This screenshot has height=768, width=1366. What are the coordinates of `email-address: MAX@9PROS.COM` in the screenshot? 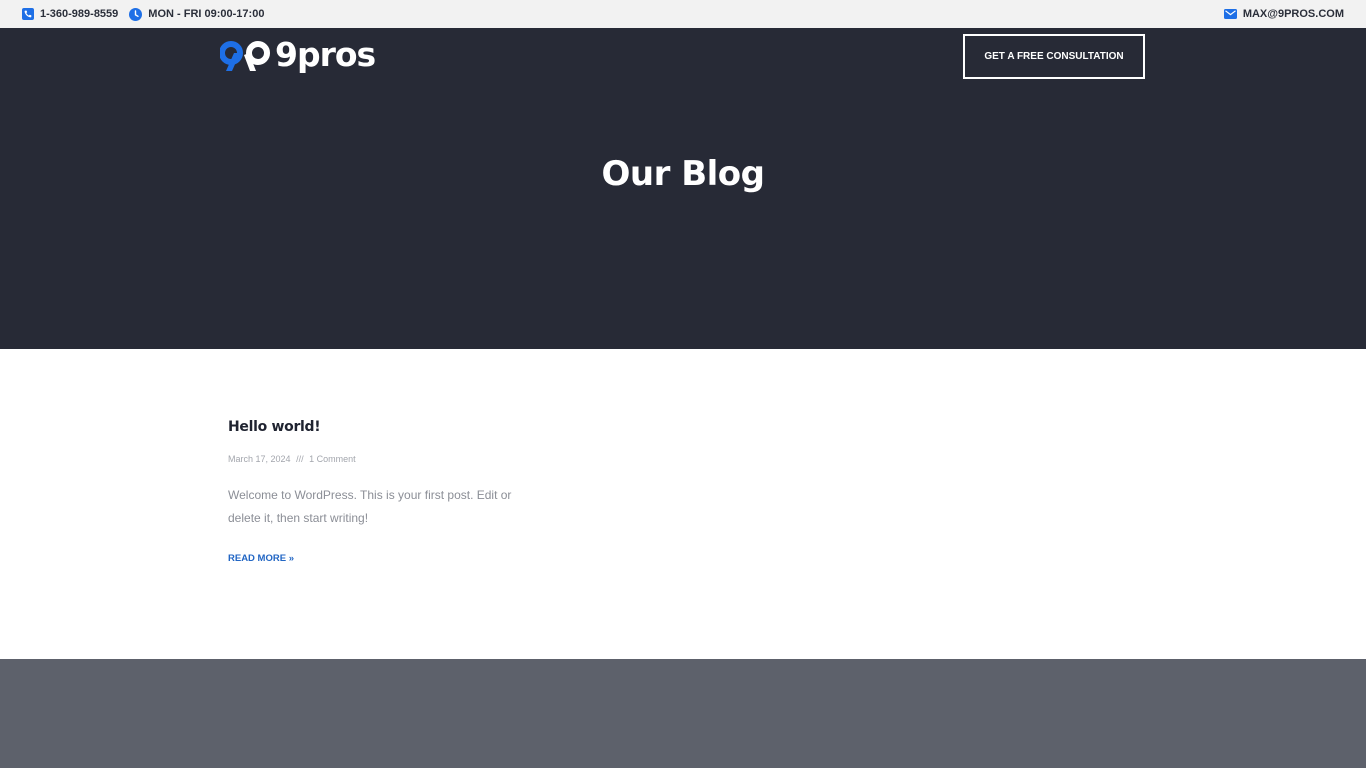 It's located at (1293, 14).